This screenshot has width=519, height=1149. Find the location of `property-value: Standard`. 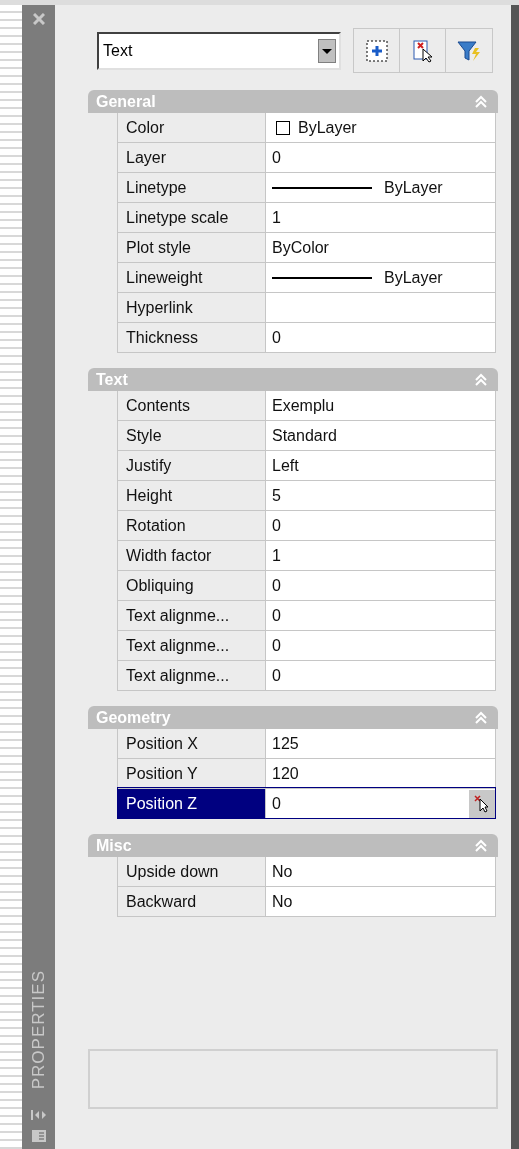

property-value: Standard is located at coordinates (304, 435).